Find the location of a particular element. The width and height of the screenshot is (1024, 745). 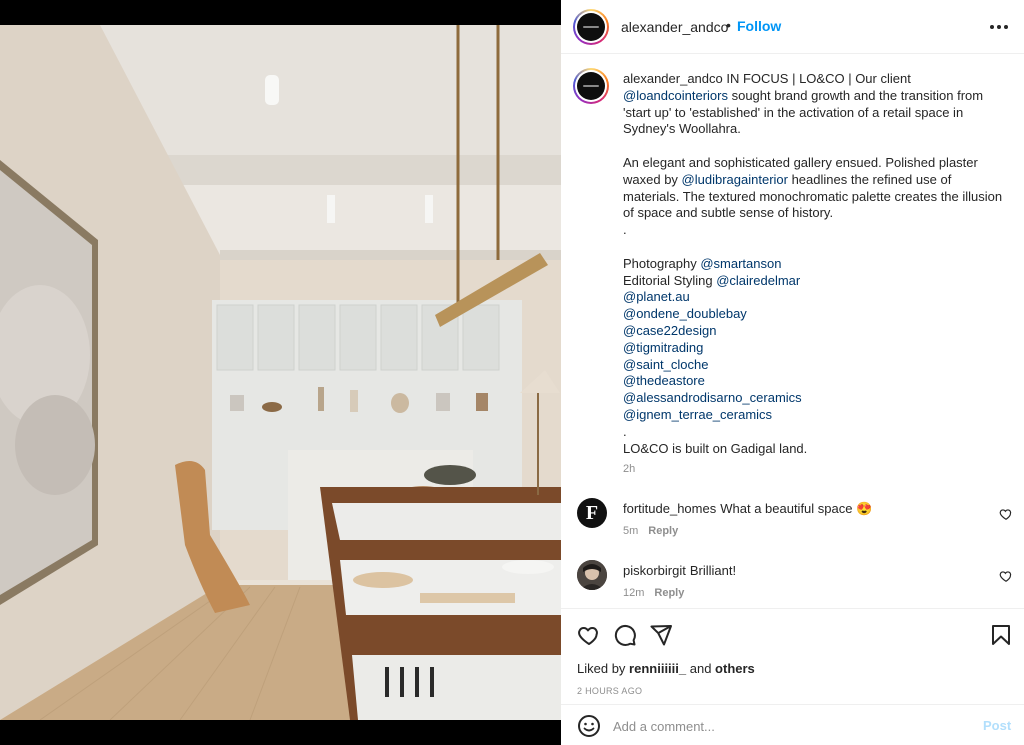

caption-text: IN FOCUS | LO&CO | Our client is located at coordinates (818, 78).